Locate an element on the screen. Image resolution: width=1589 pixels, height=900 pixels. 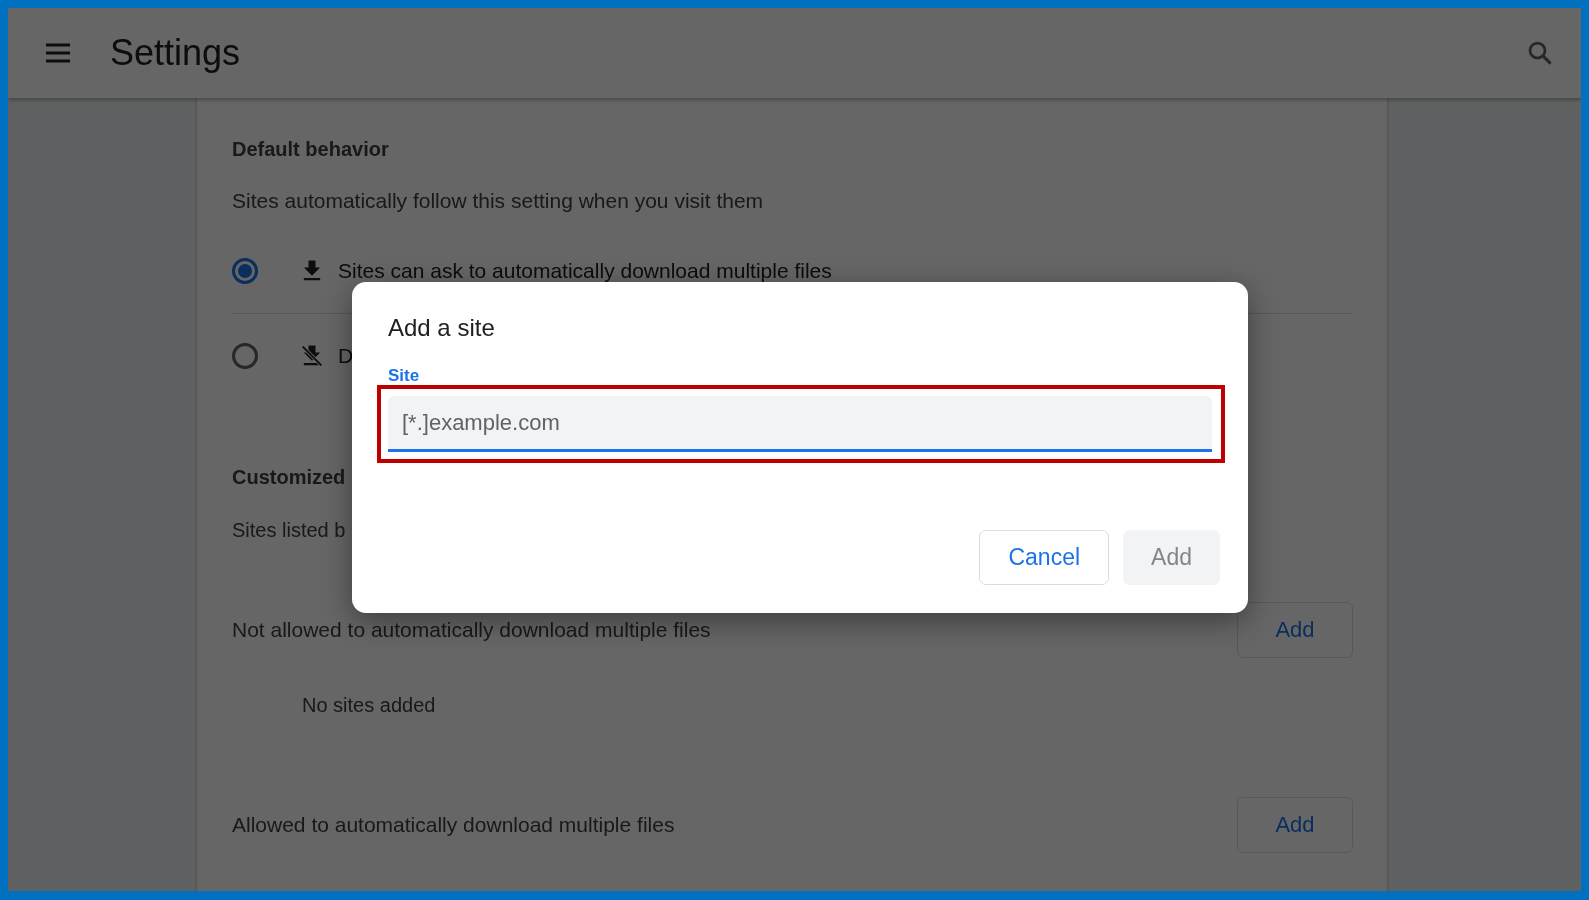
section-description: Sites listed b is located at coordinates (289, 530).